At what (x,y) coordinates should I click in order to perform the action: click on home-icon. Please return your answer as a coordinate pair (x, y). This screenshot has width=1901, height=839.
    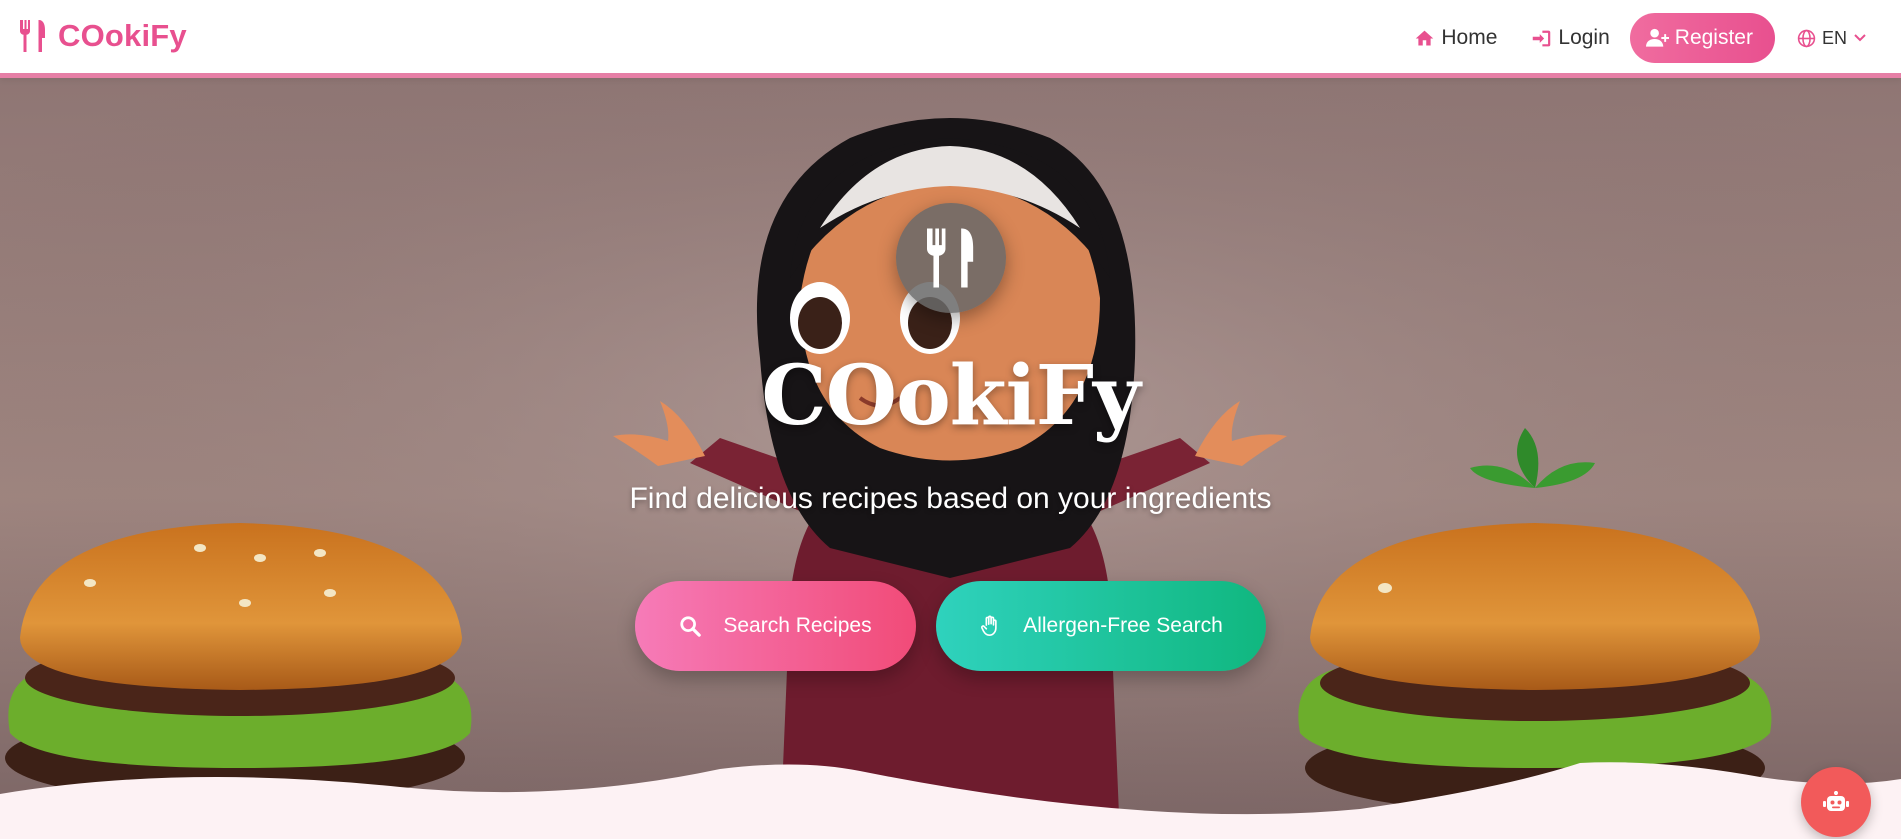
    Looking at the image, I should click on (1425, 37).